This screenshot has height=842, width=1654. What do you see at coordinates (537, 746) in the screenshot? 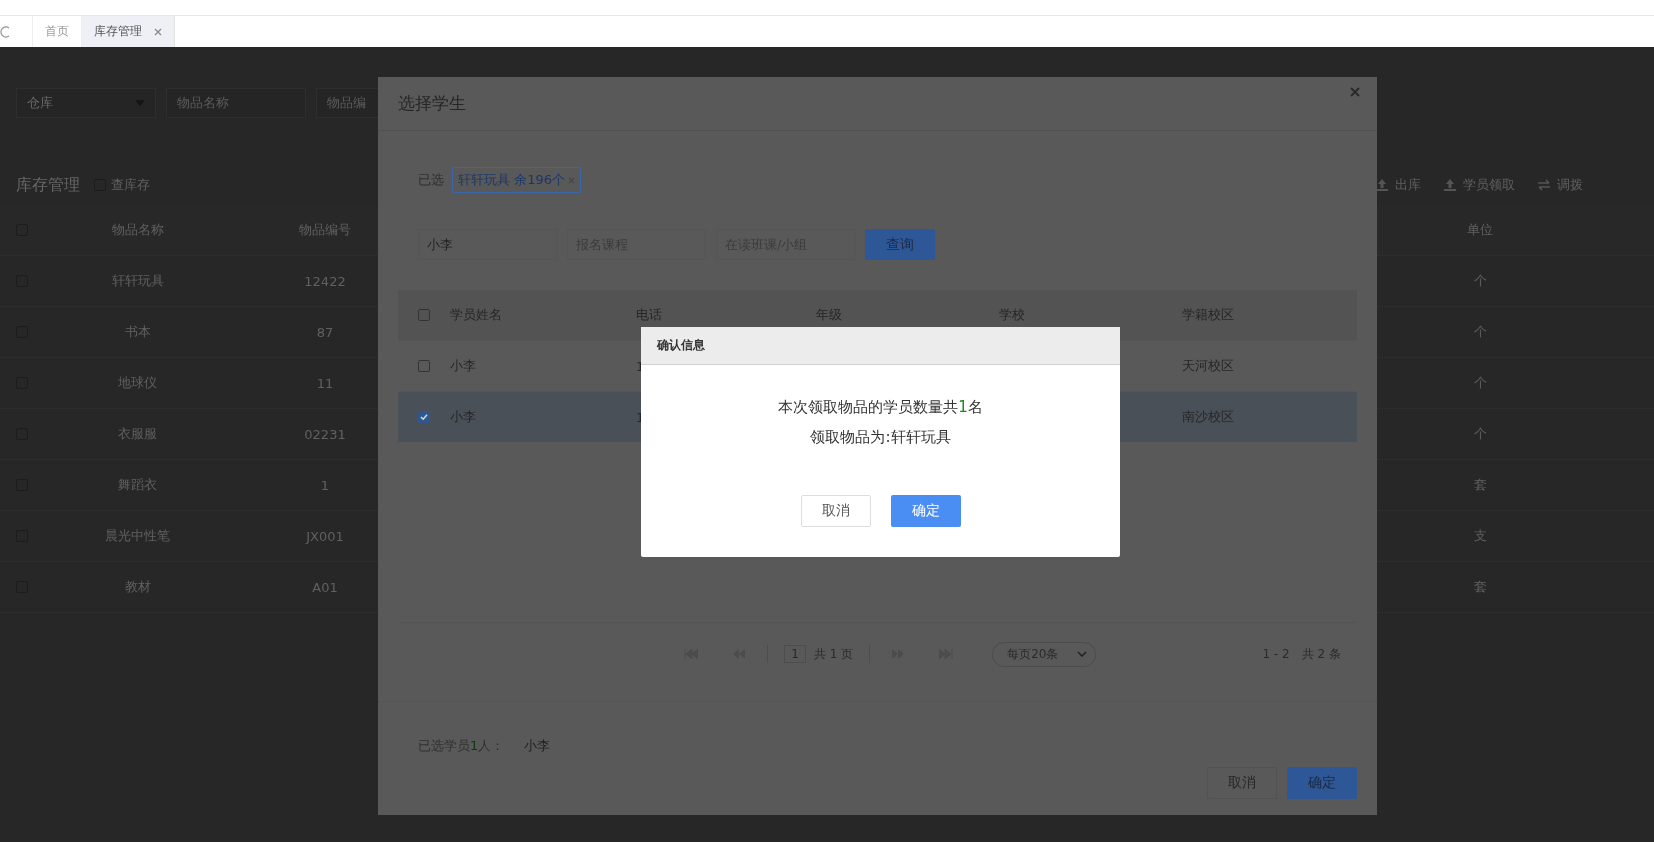
I see `selected-names: 小李` at bounding box center [537, 746].